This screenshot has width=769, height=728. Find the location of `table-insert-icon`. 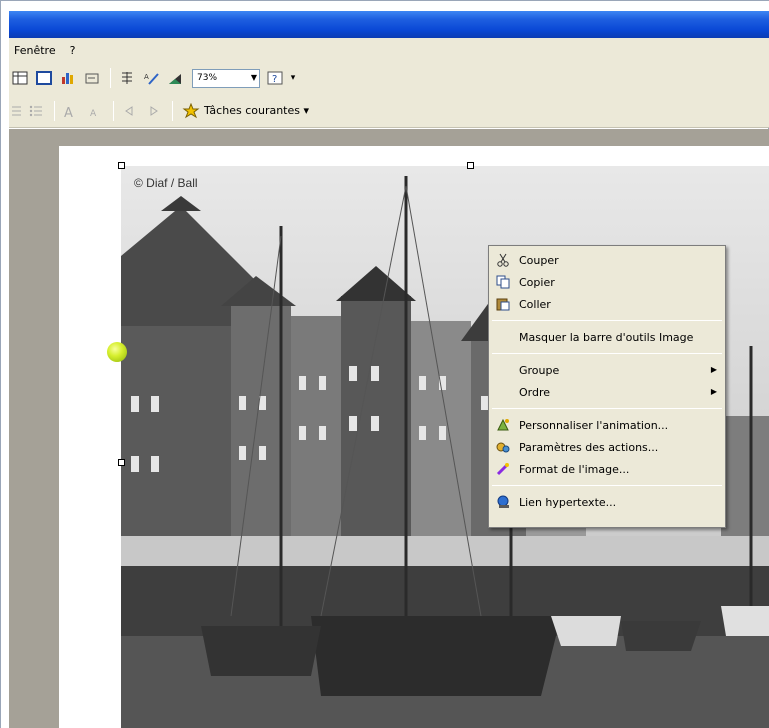

table-insert-icon is located at coordinates (20, 78).